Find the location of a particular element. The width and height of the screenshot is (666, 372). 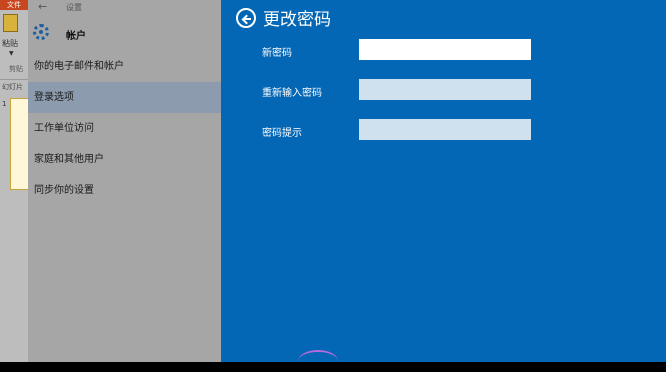

divider is located at coordinates (14, 79).